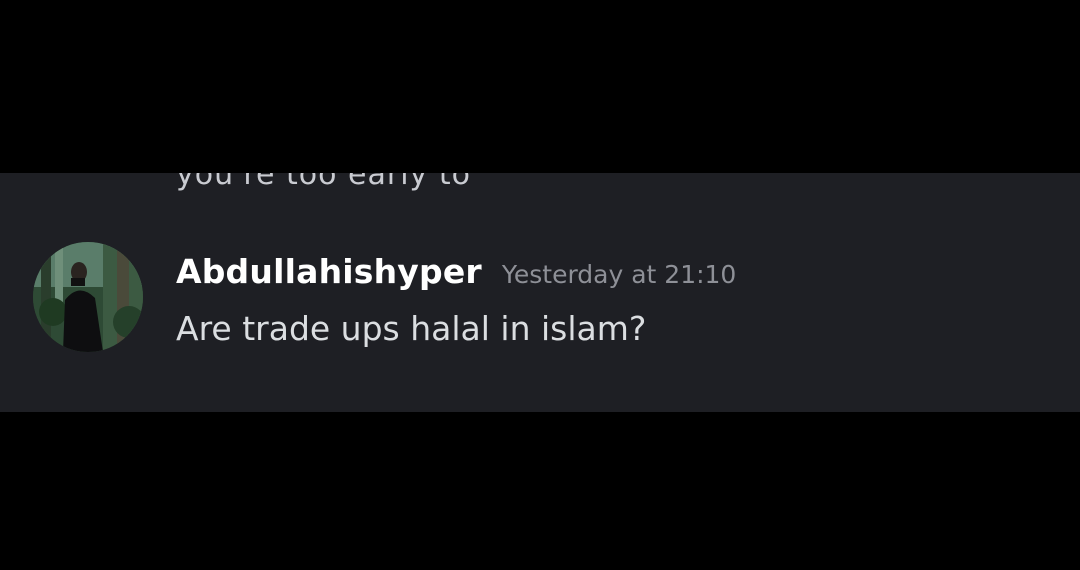 This screenshot has width=1080, height=570. I want to click on user-avatar-photo-icon, so click(88, 297).